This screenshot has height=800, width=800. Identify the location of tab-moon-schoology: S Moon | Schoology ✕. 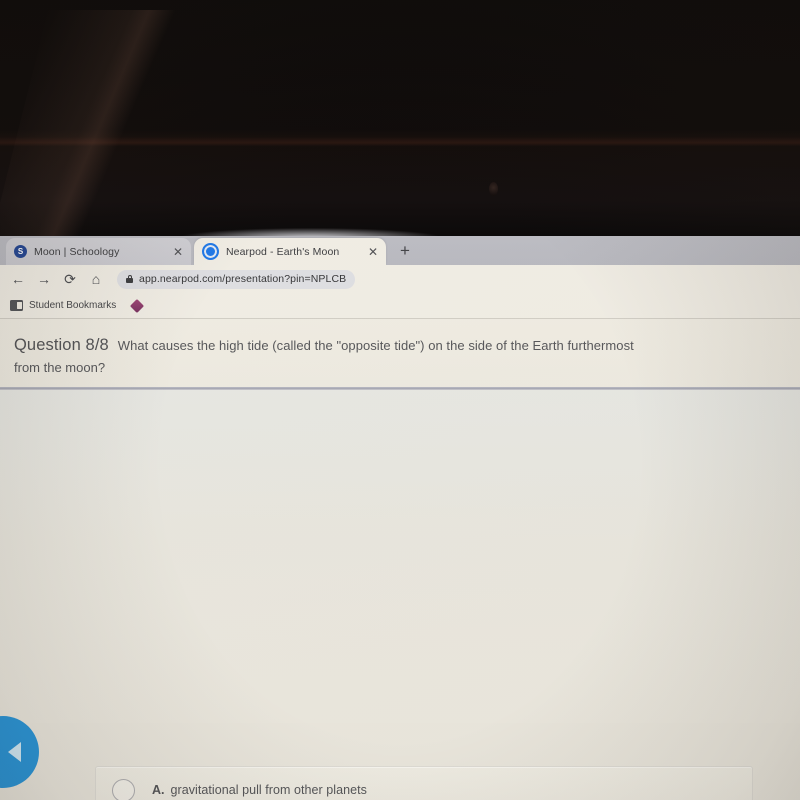
(98, 251).